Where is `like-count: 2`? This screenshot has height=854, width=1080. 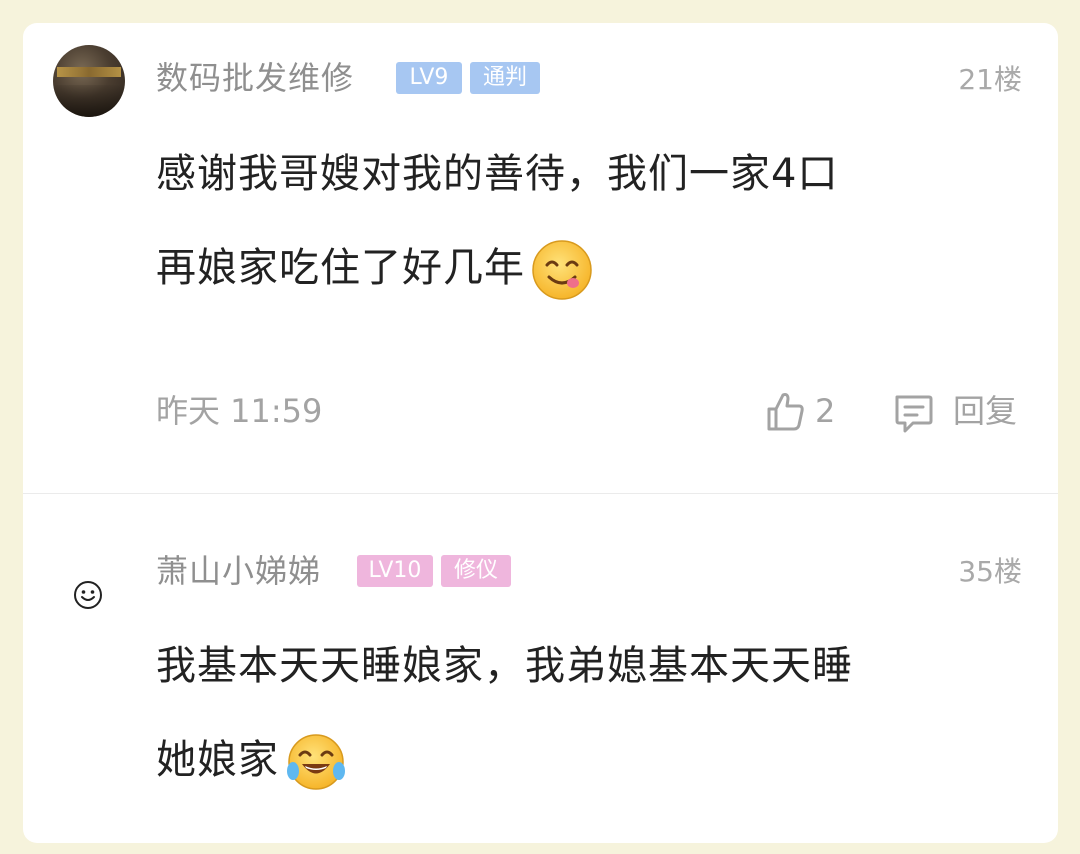
like-count: 2 is located at coordinates (825, 411).